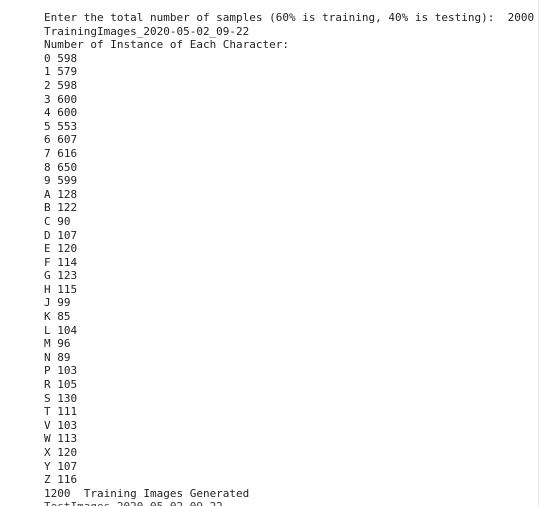 Image resolution: width=539 pixels, height=506 pixels. What do you see at coordinates (61, 249) in the screenshot?
I see `console-line: E 120` at bounding box center [61, 249].